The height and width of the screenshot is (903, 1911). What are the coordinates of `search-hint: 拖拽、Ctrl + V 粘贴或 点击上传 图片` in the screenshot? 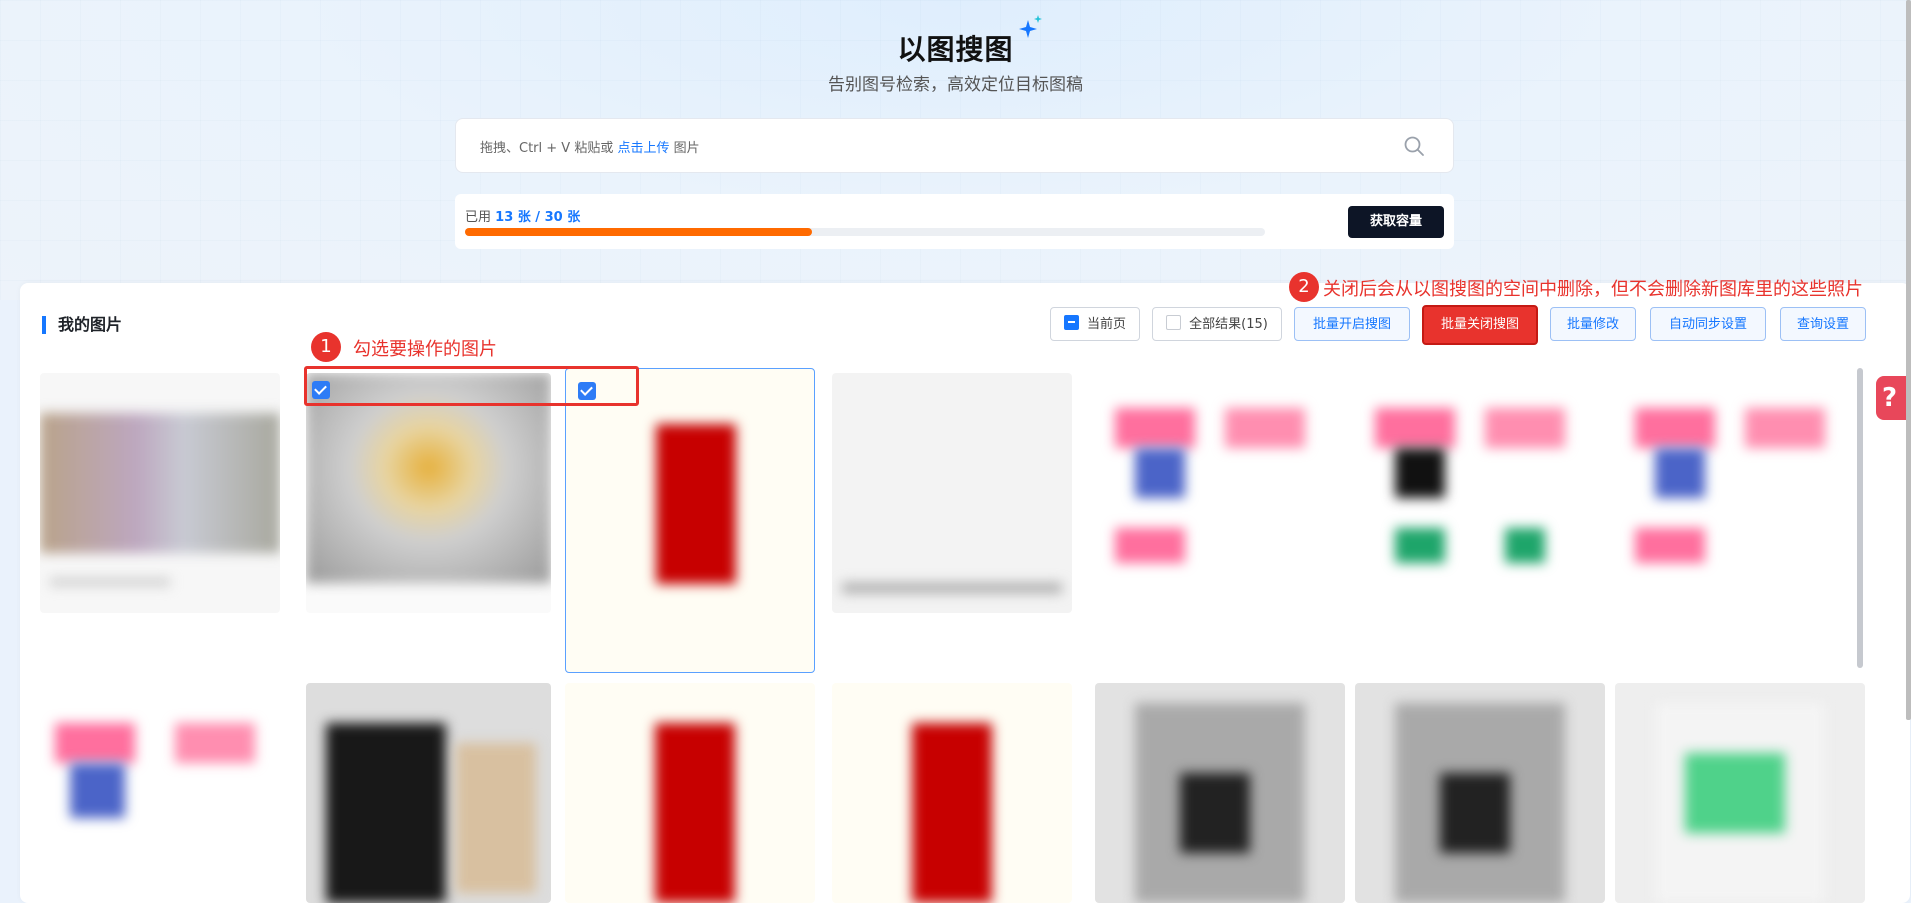 It's located at (590, 146).